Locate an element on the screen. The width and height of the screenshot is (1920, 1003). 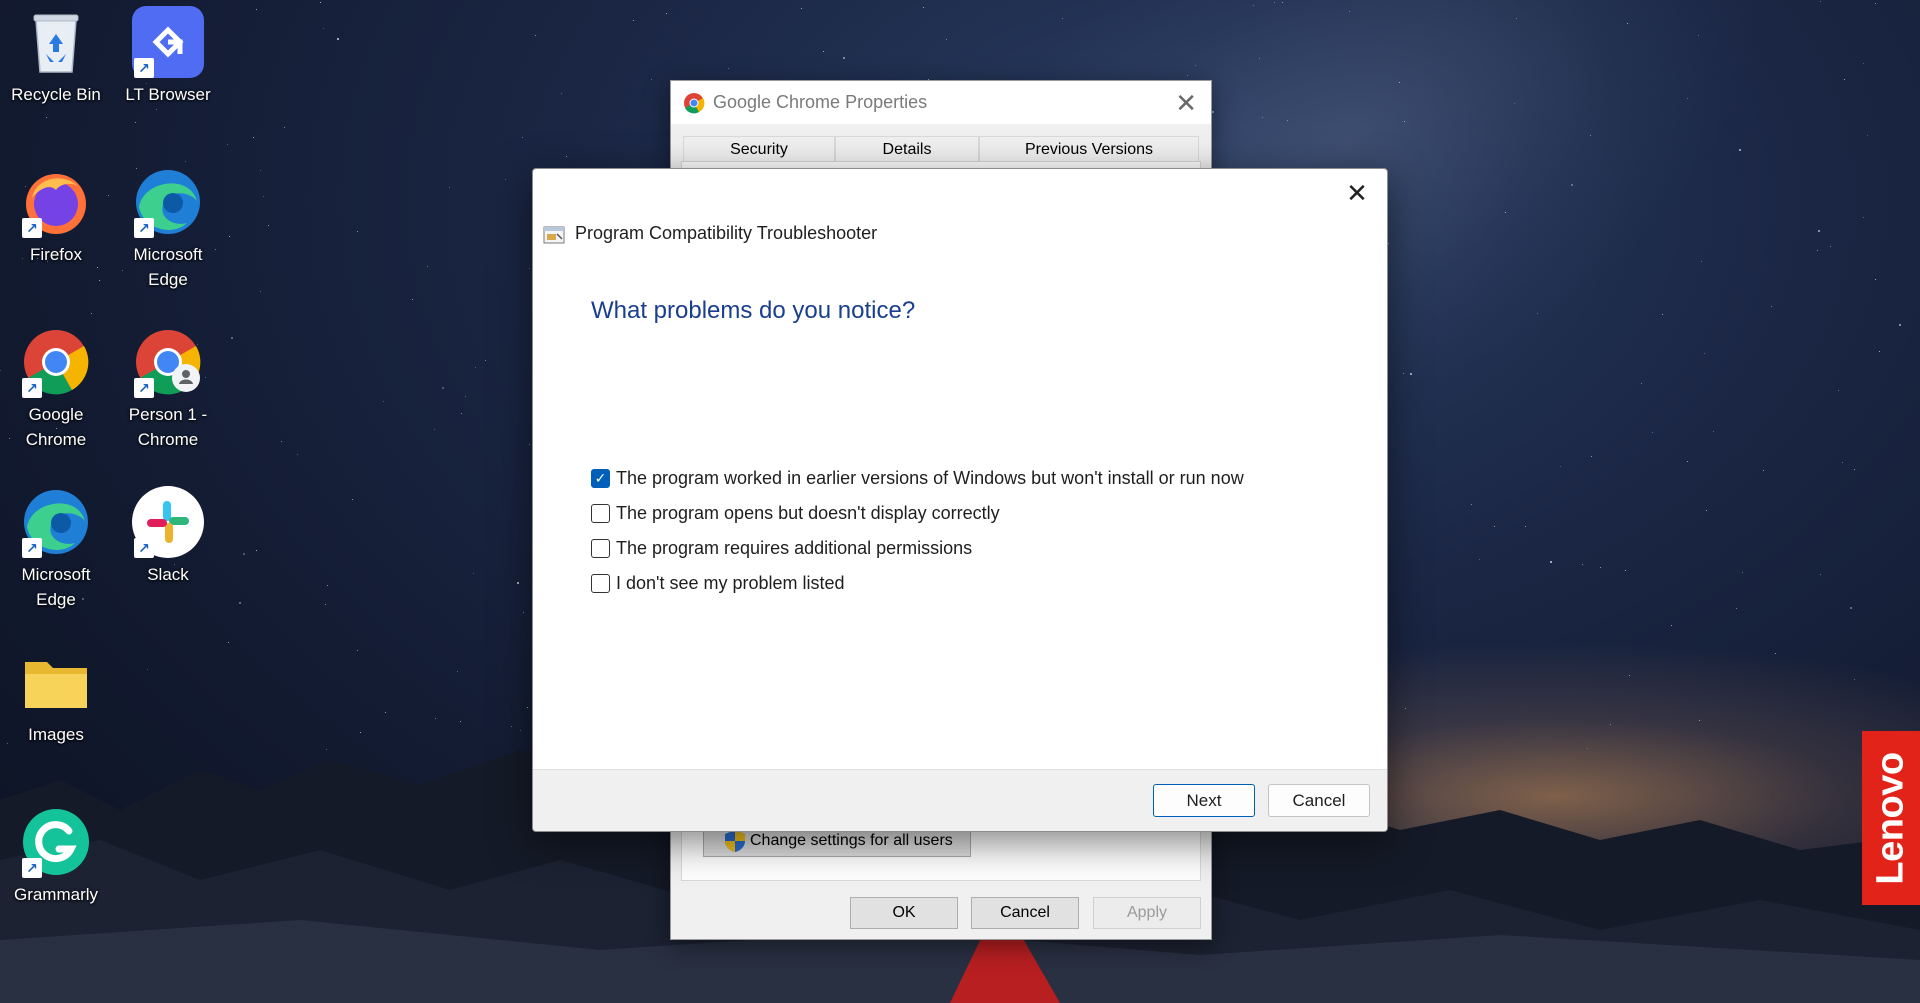
desktop-icon-slack: ↗ Slack is located at coordinates (168, 536).